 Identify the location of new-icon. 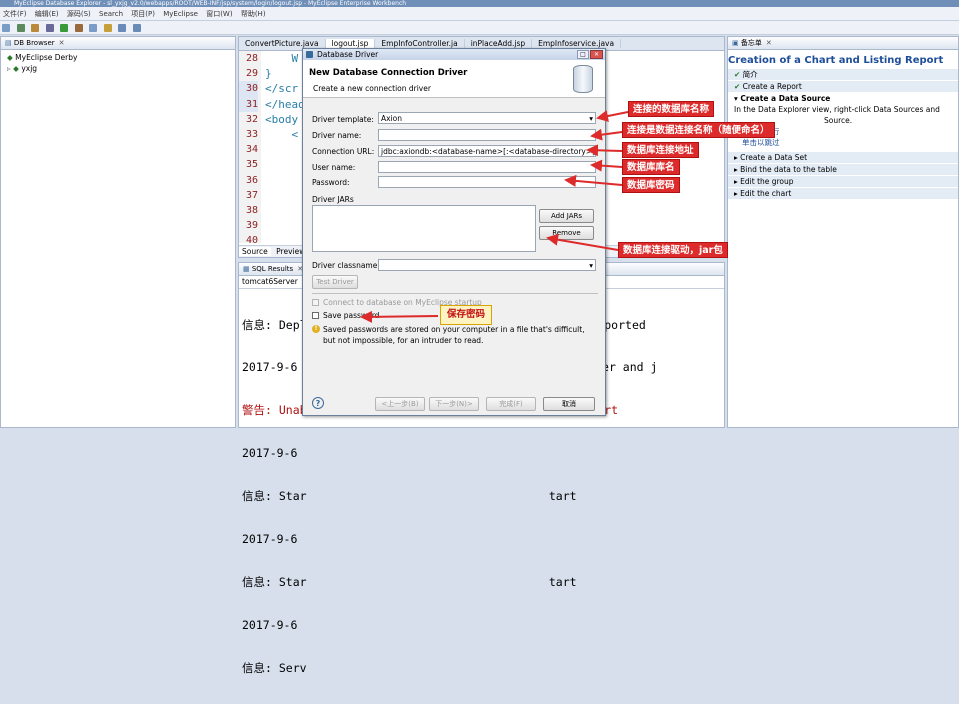
(6, 28).